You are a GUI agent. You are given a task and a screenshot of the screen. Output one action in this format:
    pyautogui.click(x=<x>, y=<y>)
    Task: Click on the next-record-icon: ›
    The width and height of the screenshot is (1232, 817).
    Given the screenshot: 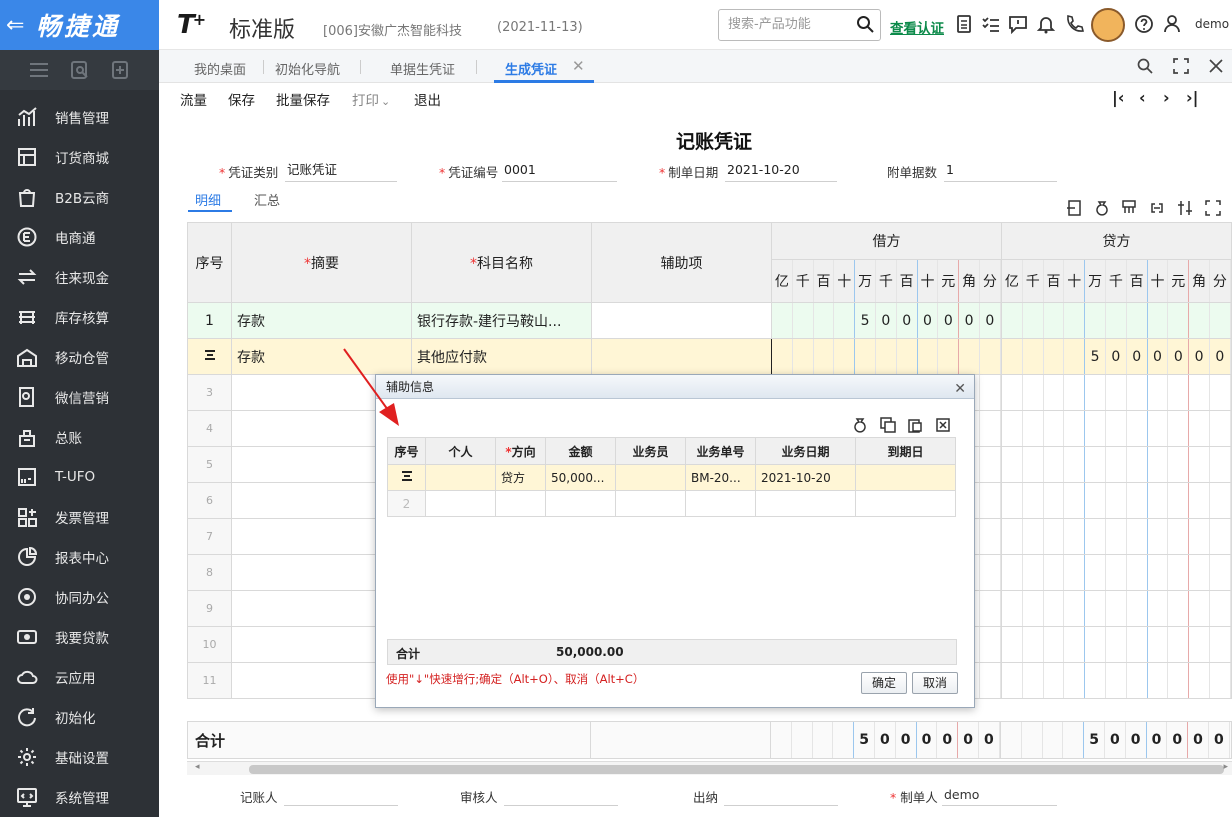 What is the action you would take?
    pyautogui.click(x=1166, y=97)
    